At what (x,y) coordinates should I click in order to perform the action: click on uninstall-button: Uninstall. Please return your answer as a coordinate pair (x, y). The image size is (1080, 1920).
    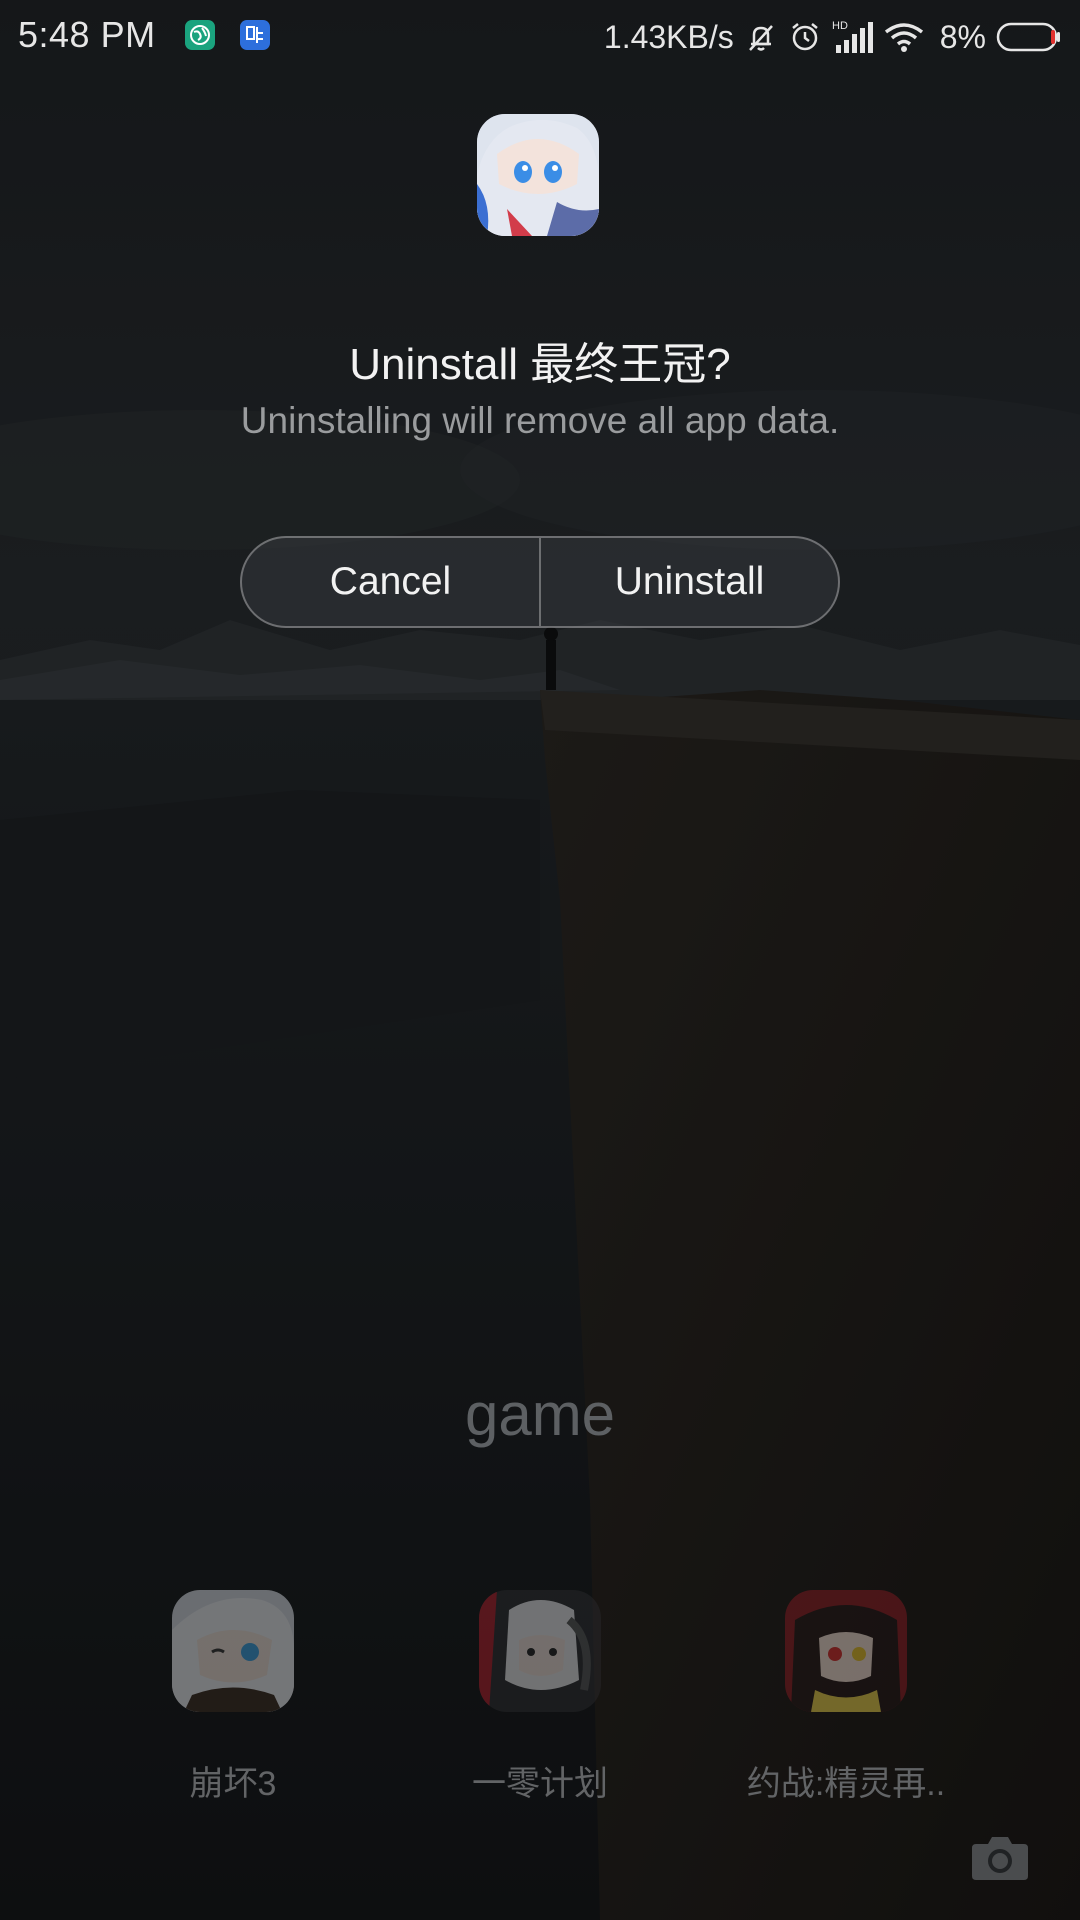
    Looking at the image, I should click on (689, 582).